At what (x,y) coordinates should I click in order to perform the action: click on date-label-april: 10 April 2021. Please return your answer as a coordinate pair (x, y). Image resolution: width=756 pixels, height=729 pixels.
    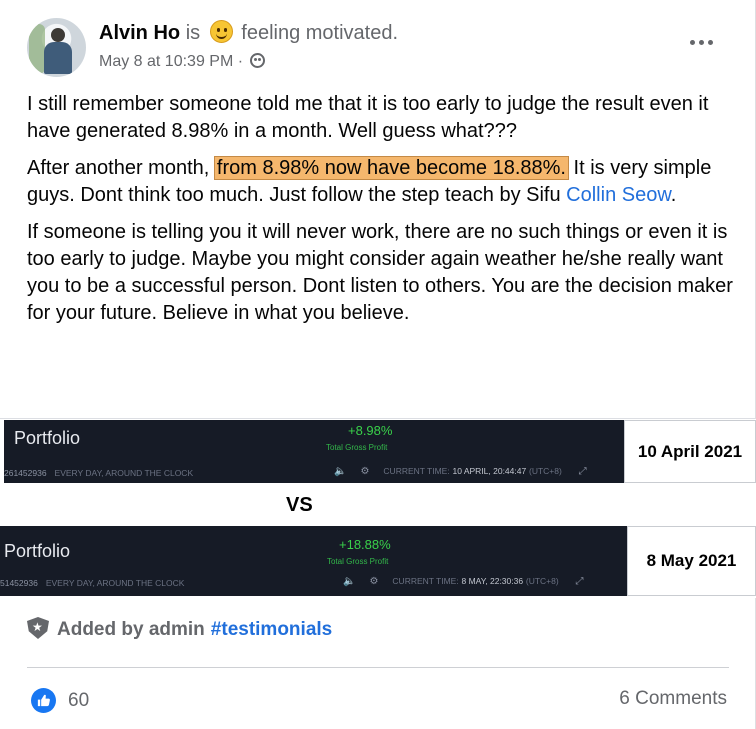
    Looking at the image, I should click on (690, 451).